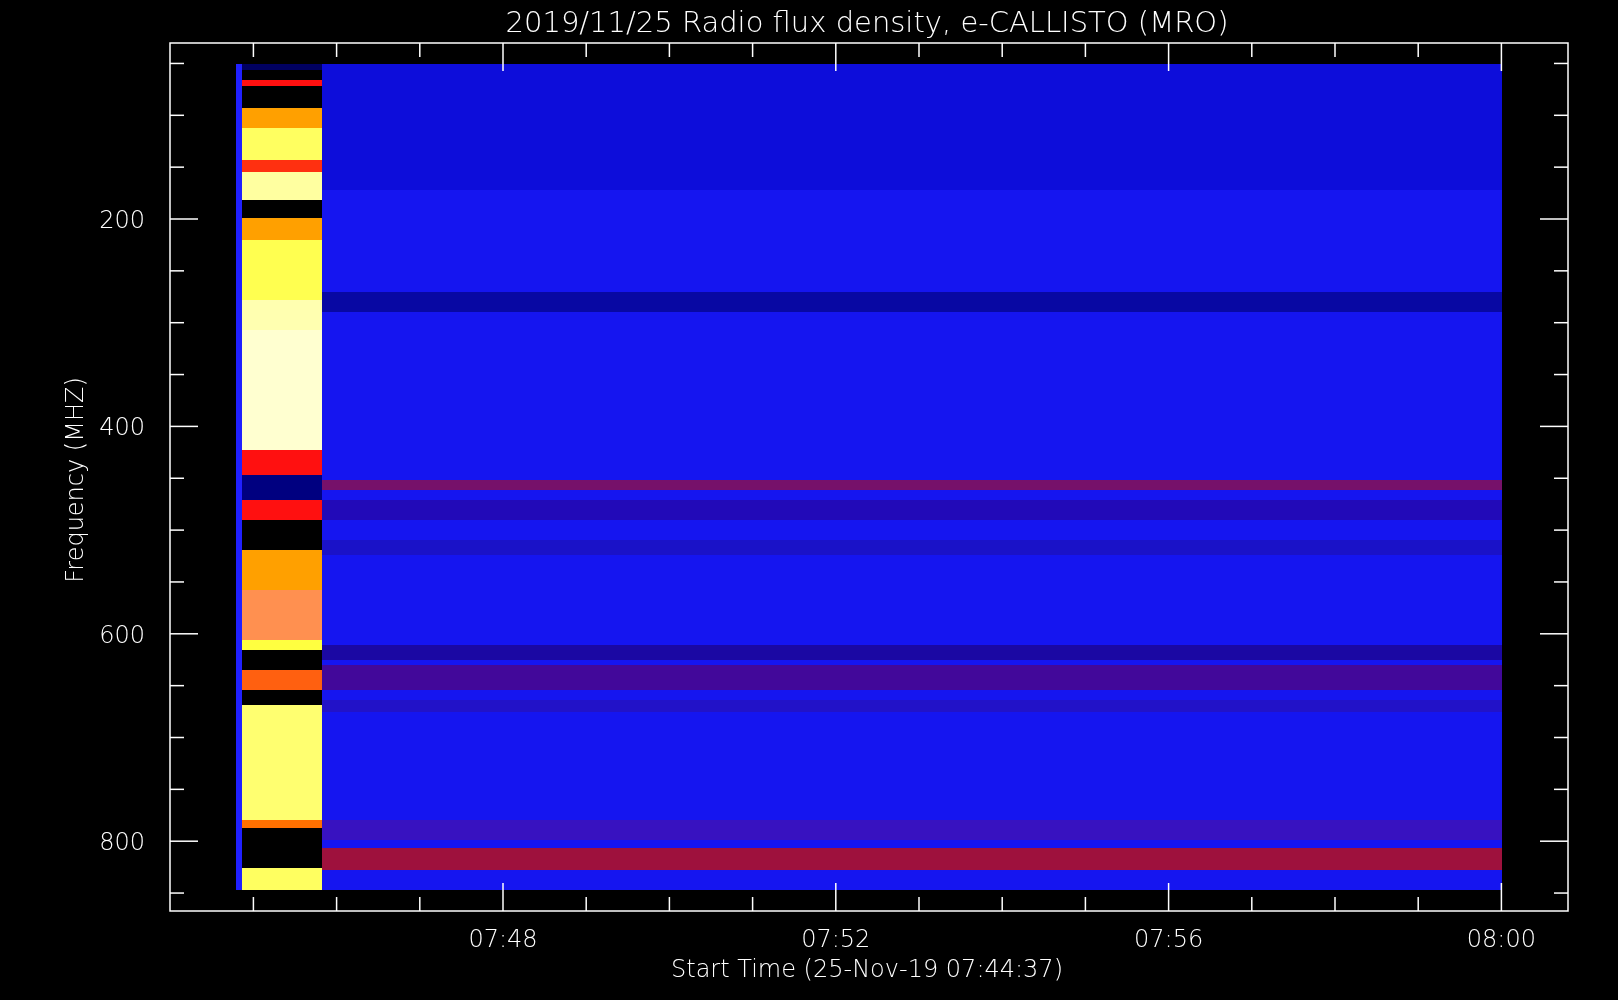 This screenshot has height=1000, width=1618. What do you see at coordinates (122, 220) in the screenshot?
I see `y-tick-label: 200` at bounding box center [122, 220].